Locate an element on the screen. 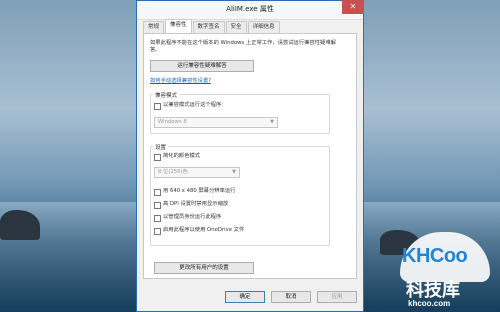 The image size is (500, 312). tab-strip: 常规 兼容性 数字签名 安全 详细信息 is located at coordinates (212, 26).